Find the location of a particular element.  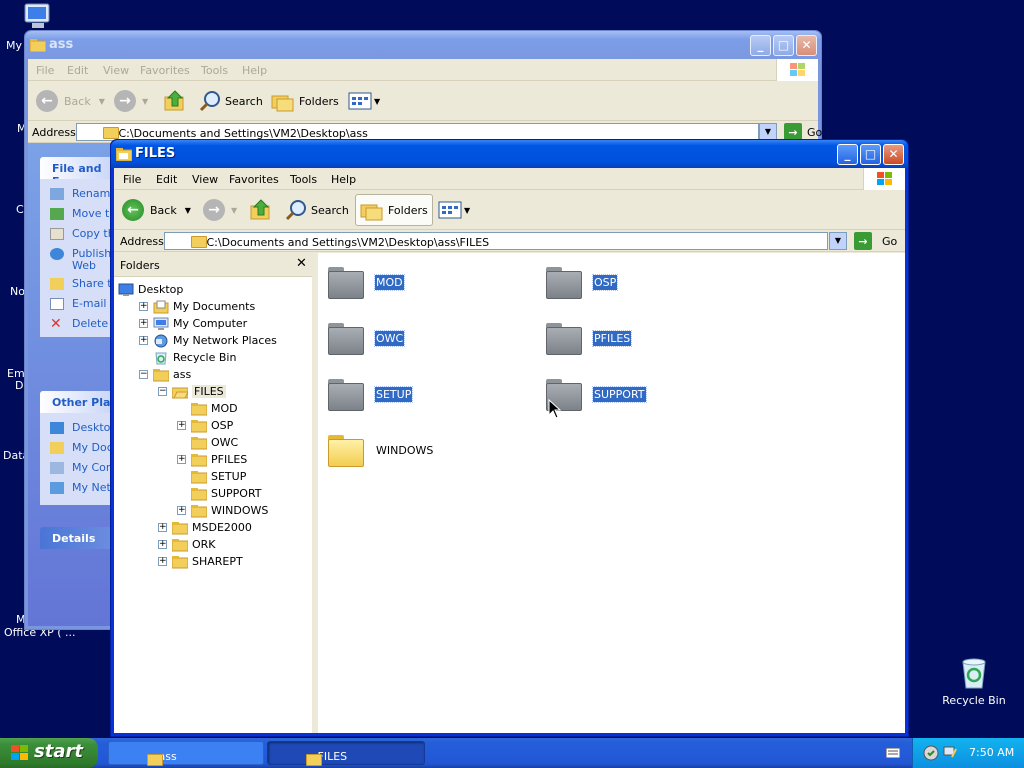

go-button: → Go is located at coordinates (875, 241).